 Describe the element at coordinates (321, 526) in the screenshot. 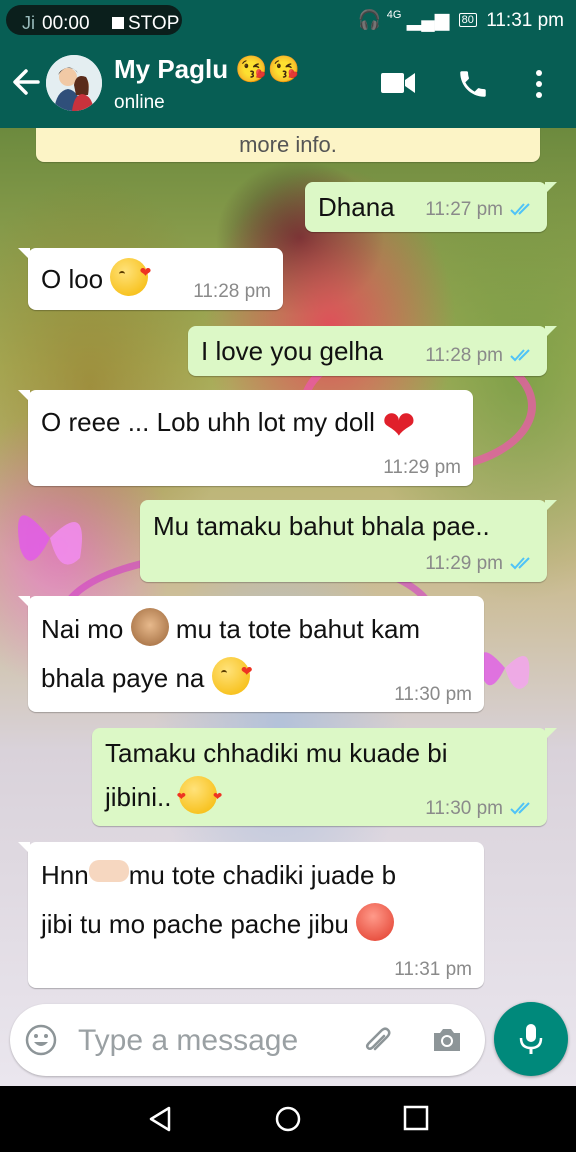

I see `message-text: Mu tamaku bahut bhala pae..` at that location.